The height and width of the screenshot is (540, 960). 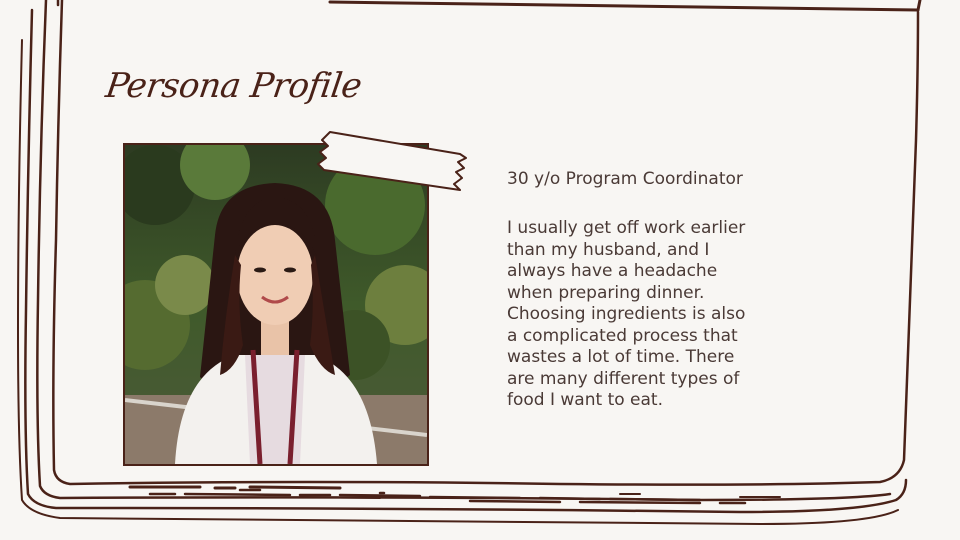 What do you see at coordinates (233, 86) in the screenshot?
I see `slide-title: Persona Profile` at bounding box center [233, 86].